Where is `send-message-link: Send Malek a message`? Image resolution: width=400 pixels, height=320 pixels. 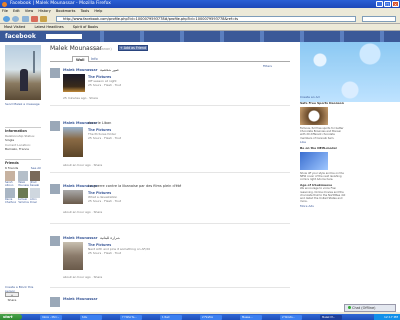 send-message-link: Send Malek a message is located at coordinates (23, 104).